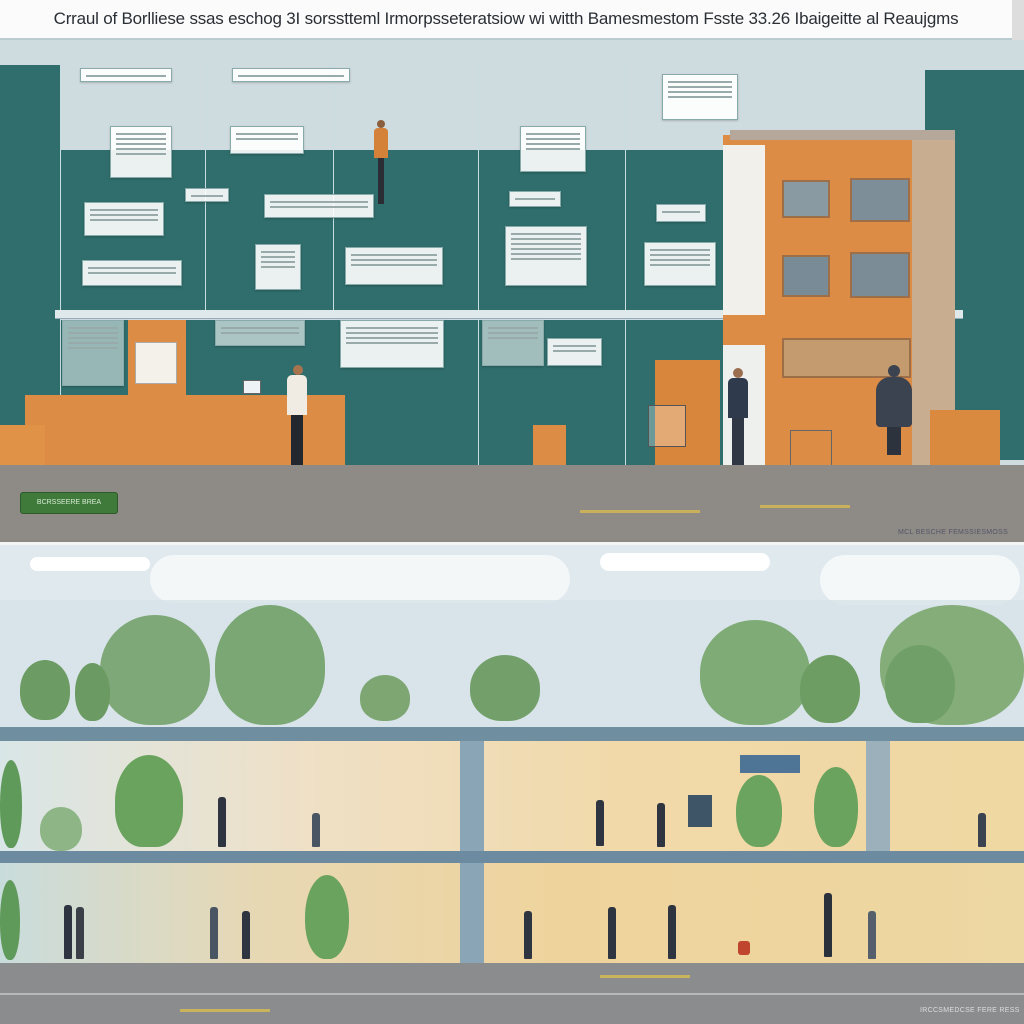 This screenshot has width=1024, height=1024. What do you see at coordinates (894, 410) in the screenshot?
I see `person-walking` at bounding box center [894, 410].